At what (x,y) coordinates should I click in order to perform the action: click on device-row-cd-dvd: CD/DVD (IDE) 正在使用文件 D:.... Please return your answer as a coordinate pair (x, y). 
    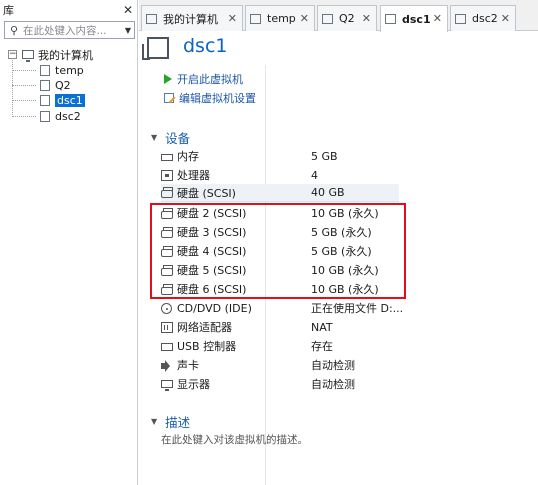
    Looking at the image, I should click on (282, 308).